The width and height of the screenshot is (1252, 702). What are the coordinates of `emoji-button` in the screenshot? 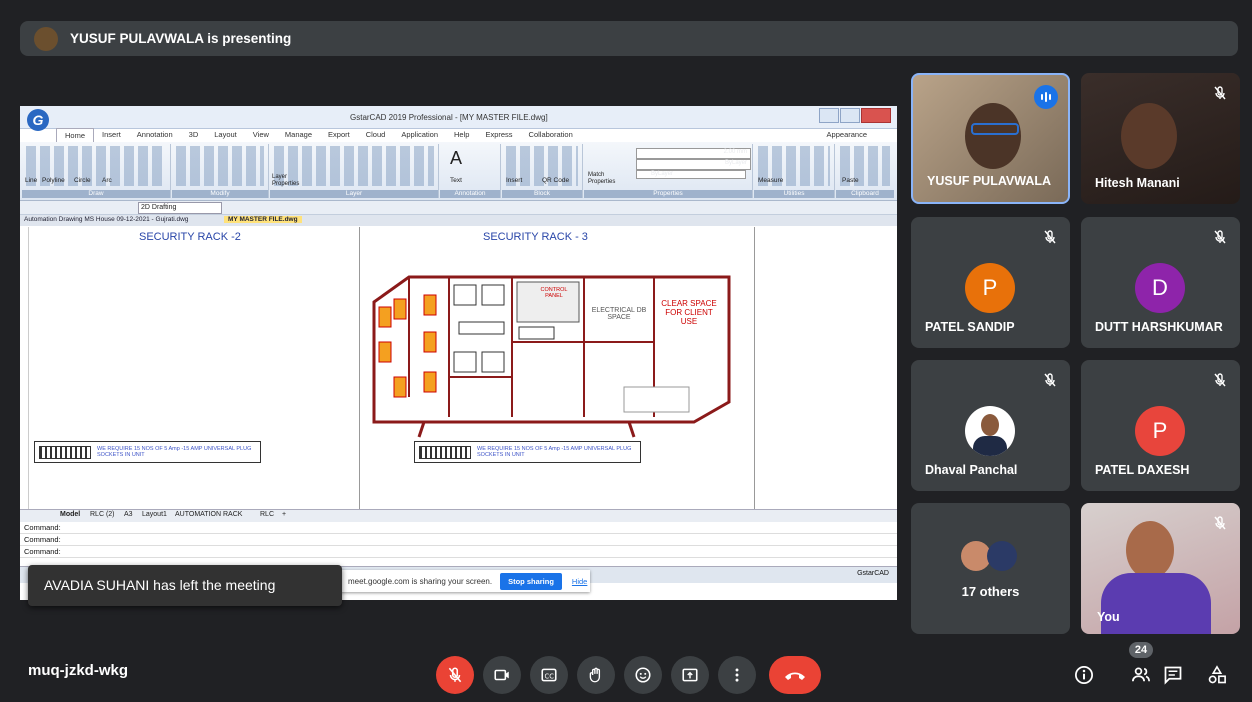 It's located at (643, 675).